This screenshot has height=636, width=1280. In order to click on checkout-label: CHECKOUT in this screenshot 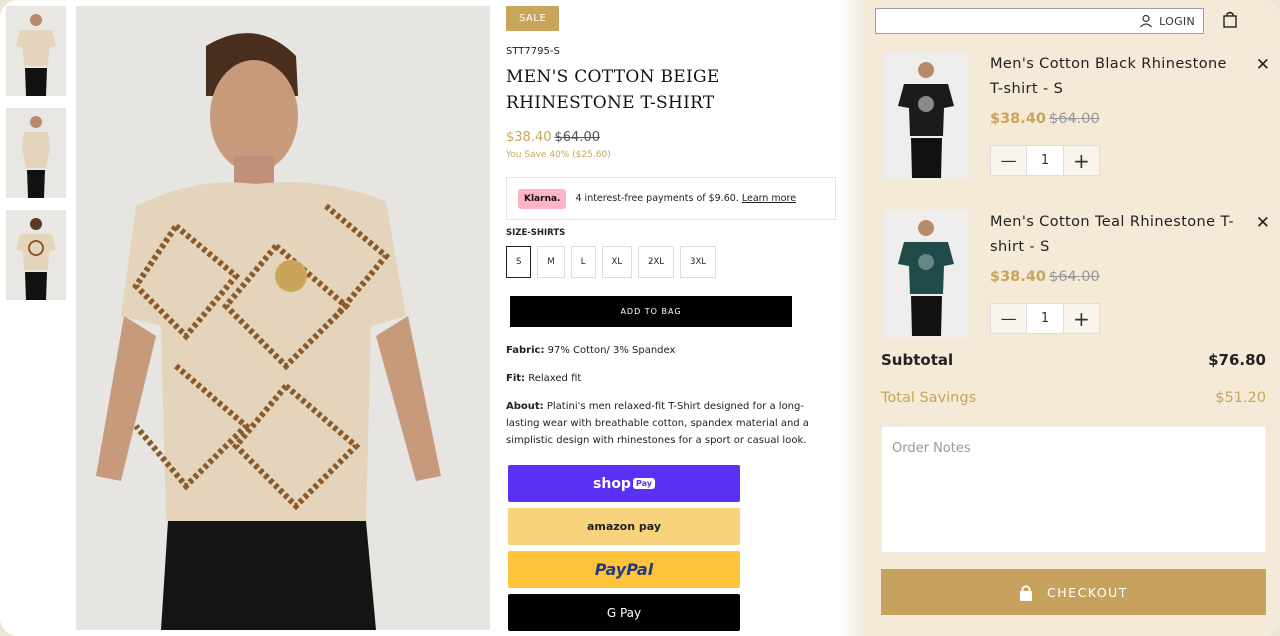, I will do `click(1087, 592)`.